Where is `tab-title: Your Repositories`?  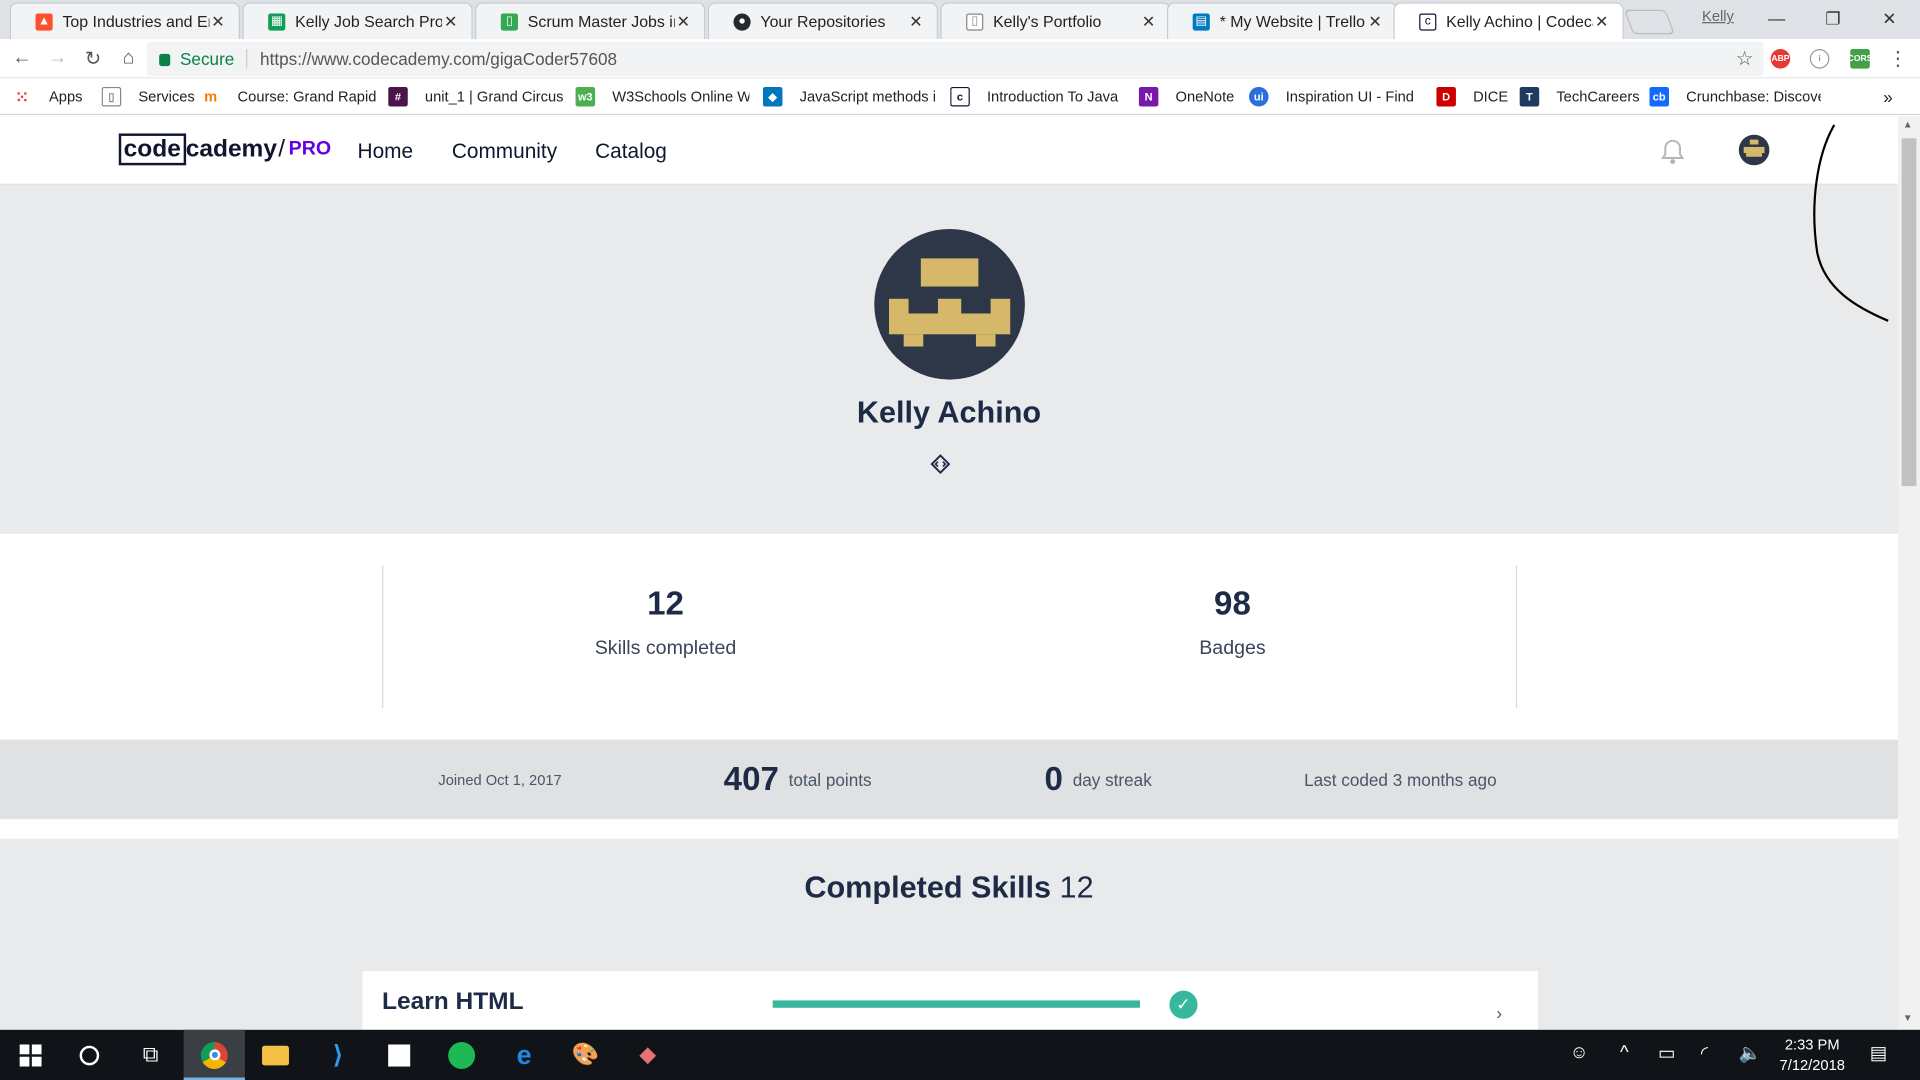 tab-title: Your Repositories is located at coordinates (823, 21).